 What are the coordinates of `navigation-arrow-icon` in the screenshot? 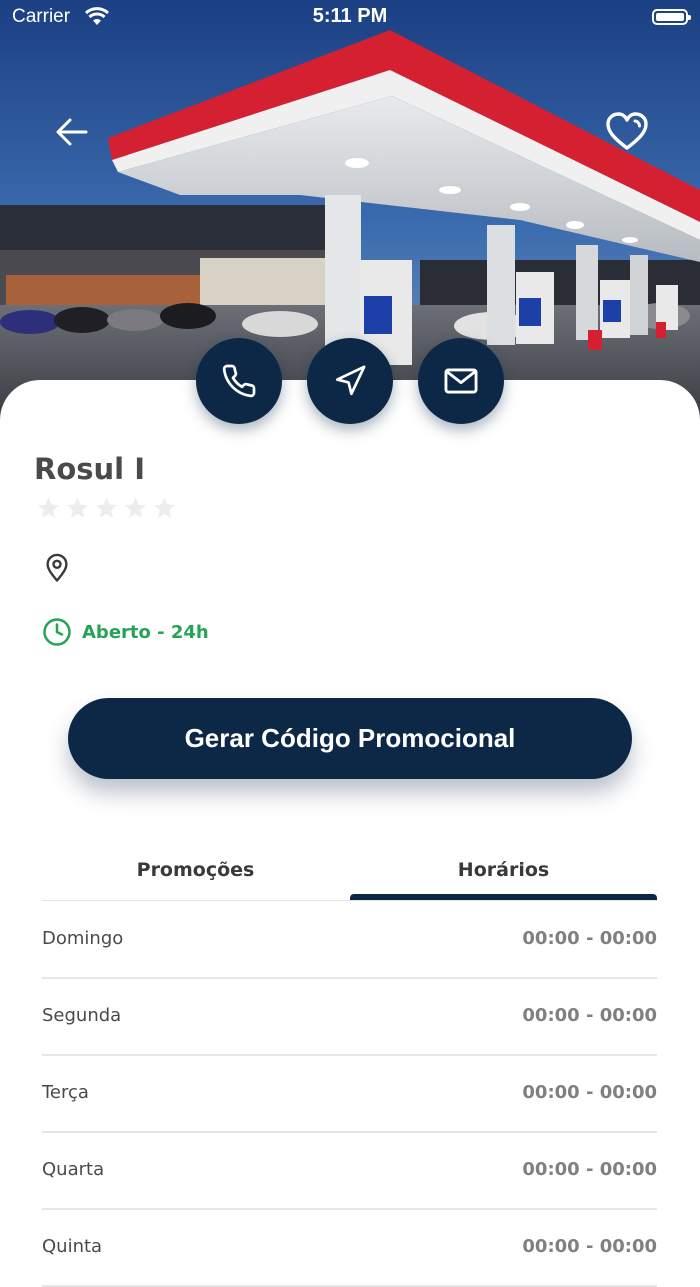 It's located at (350, 380).